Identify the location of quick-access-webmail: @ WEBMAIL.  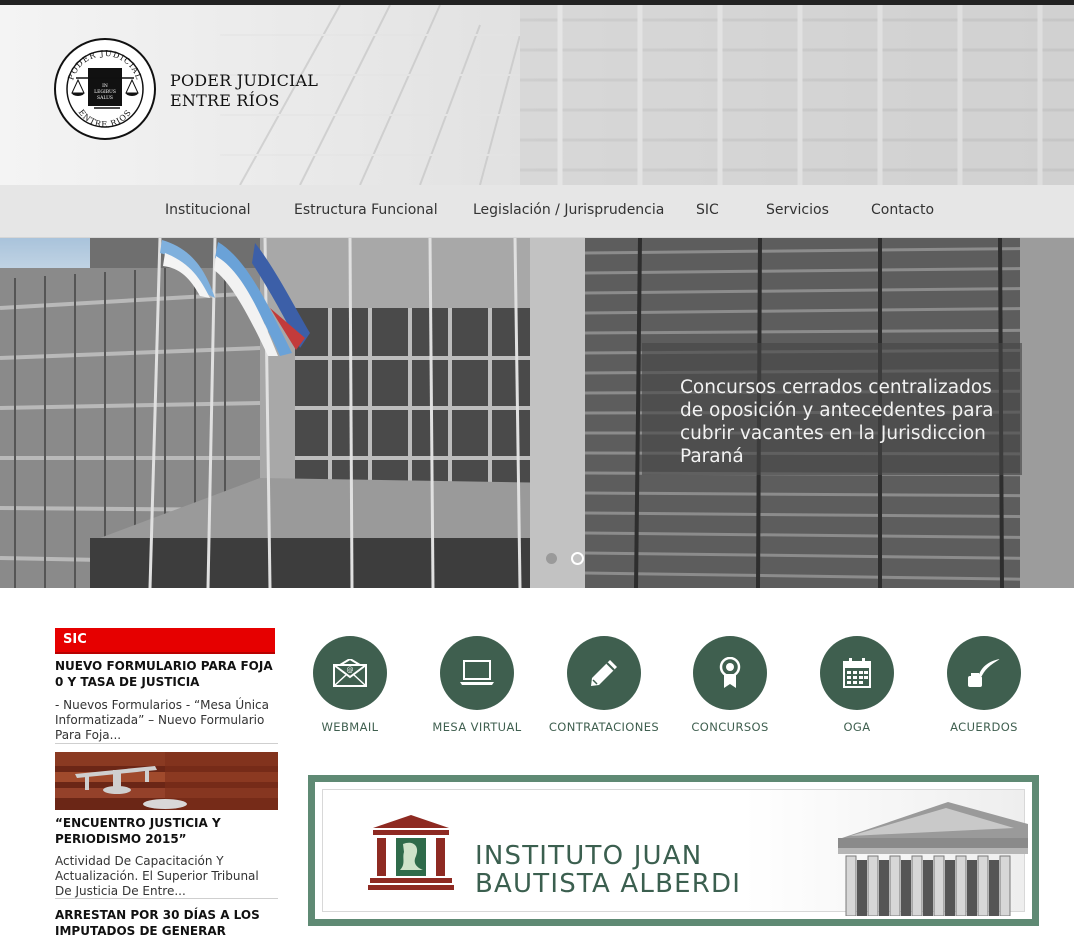
(350, 691).